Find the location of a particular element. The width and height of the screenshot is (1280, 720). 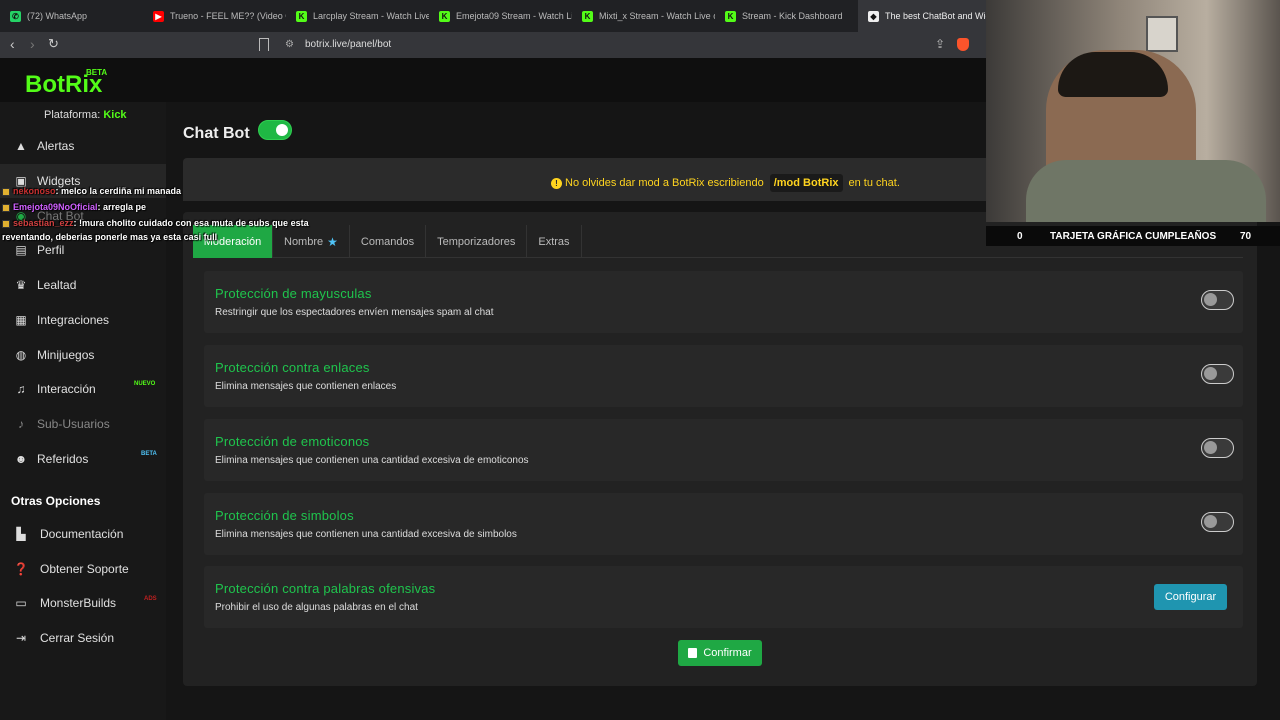

tab-comandos: Comandos is located at coordinates (388, 241).